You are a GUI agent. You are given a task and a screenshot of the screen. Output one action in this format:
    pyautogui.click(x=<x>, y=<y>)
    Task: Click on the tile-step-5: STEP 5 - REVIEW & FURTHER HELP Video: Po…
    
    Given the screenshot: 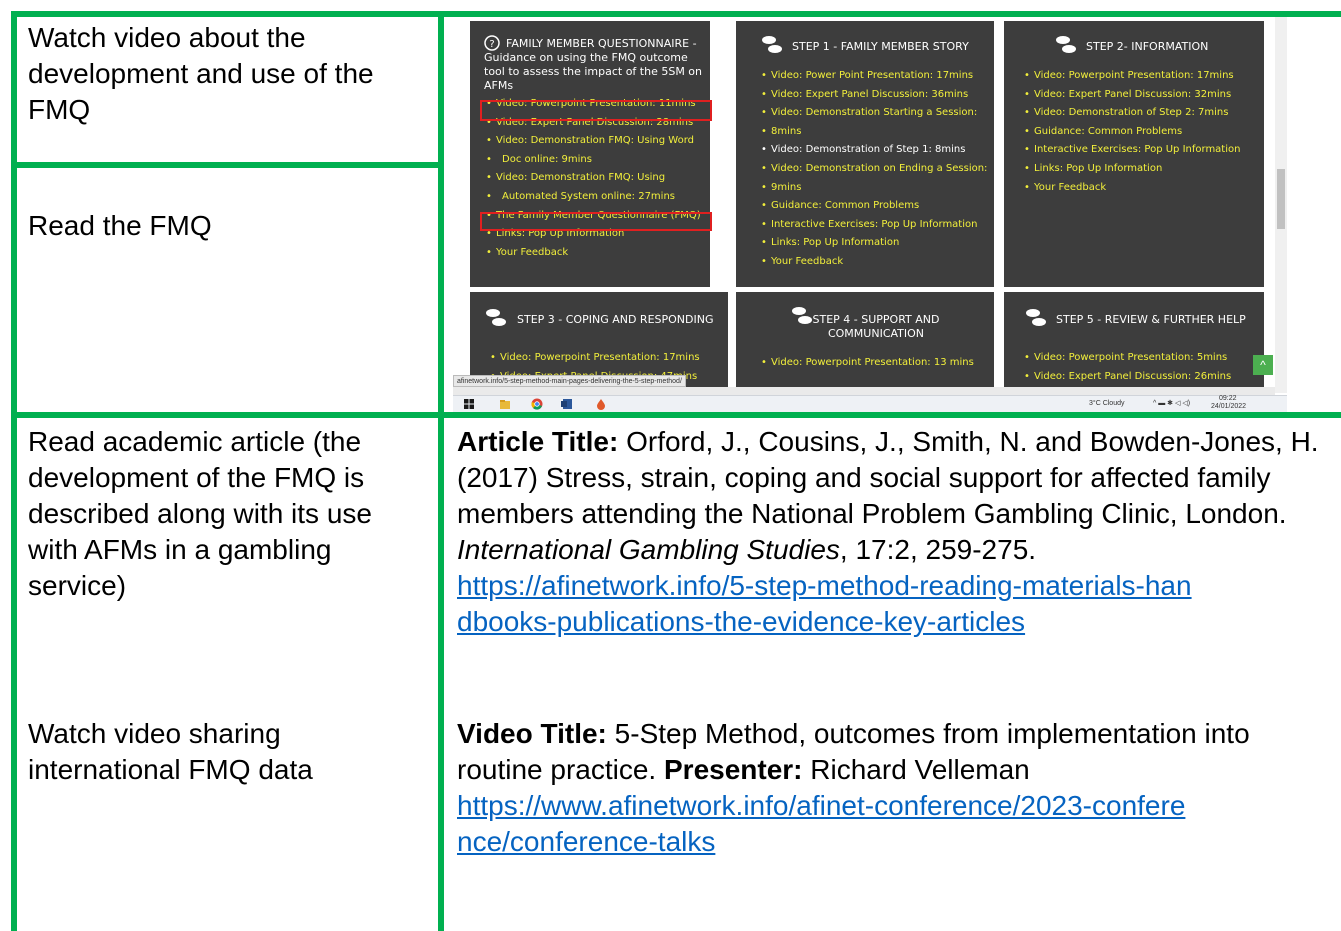 What is the action you would take?
    pyautogui.click(x=1134, y=342)
    